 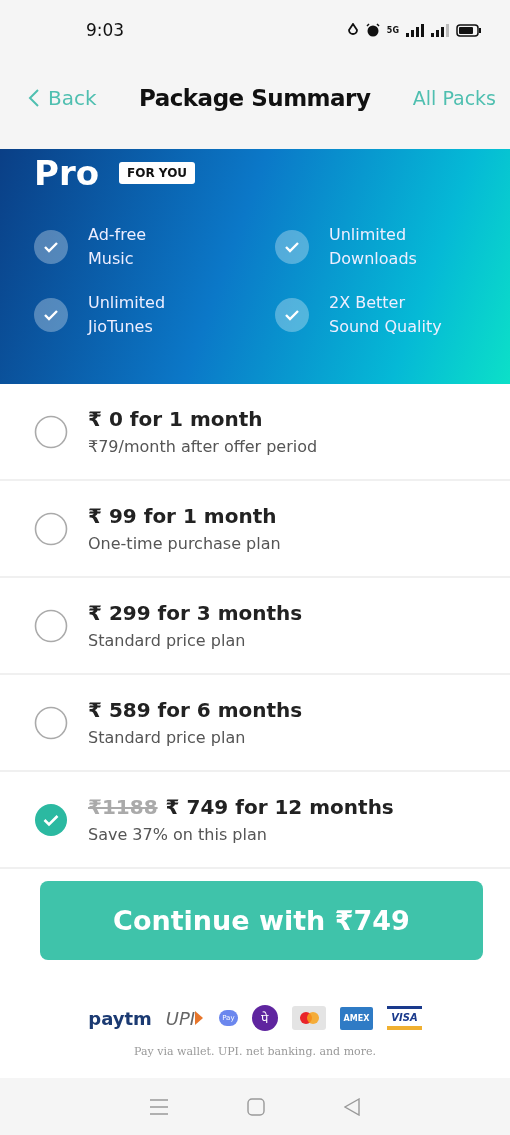 I want to click on plan-name: Pro, so click(x=67, y=173).